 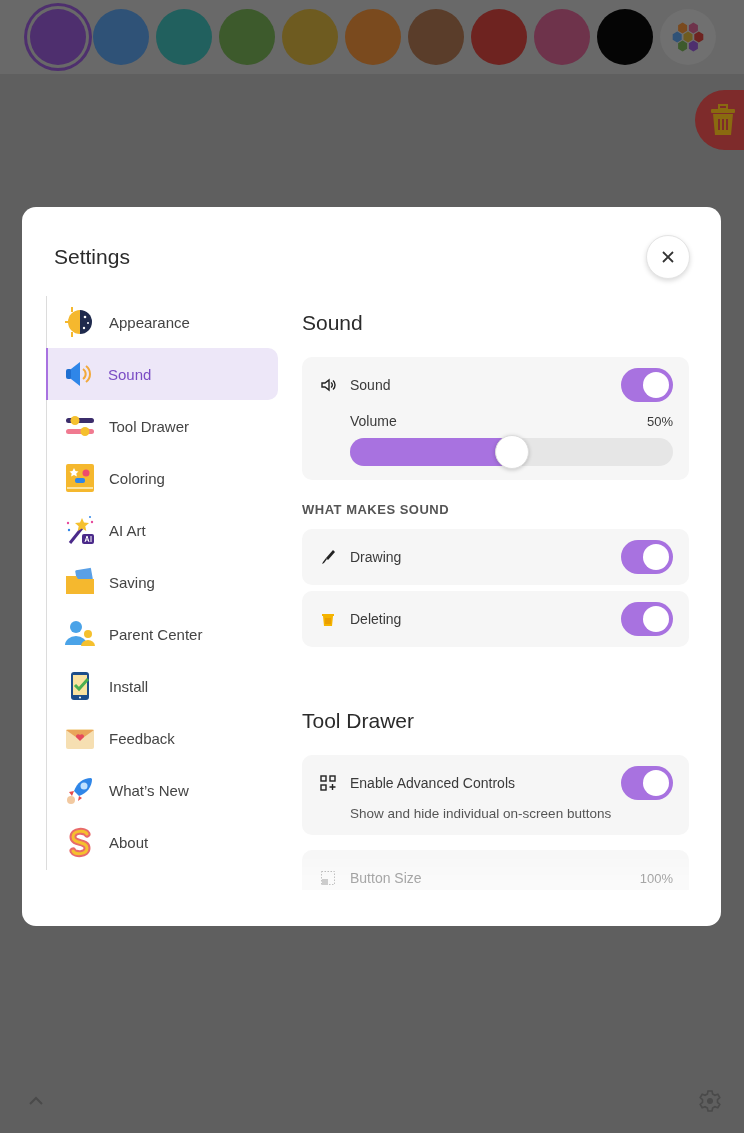 What do you see at coordinates (163, 686) in the screenshot?
I see `sidebar-item: Install` at bounding box center [163, 686].